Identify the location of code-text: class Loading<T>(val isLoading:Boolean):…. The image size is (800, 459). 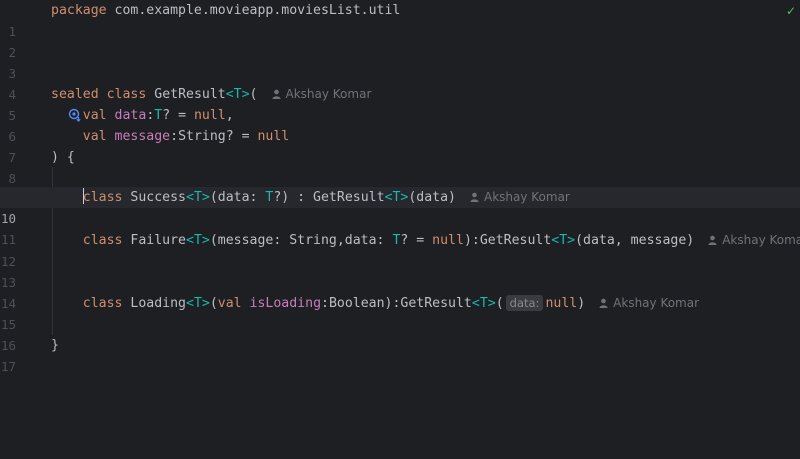
(391, 303).